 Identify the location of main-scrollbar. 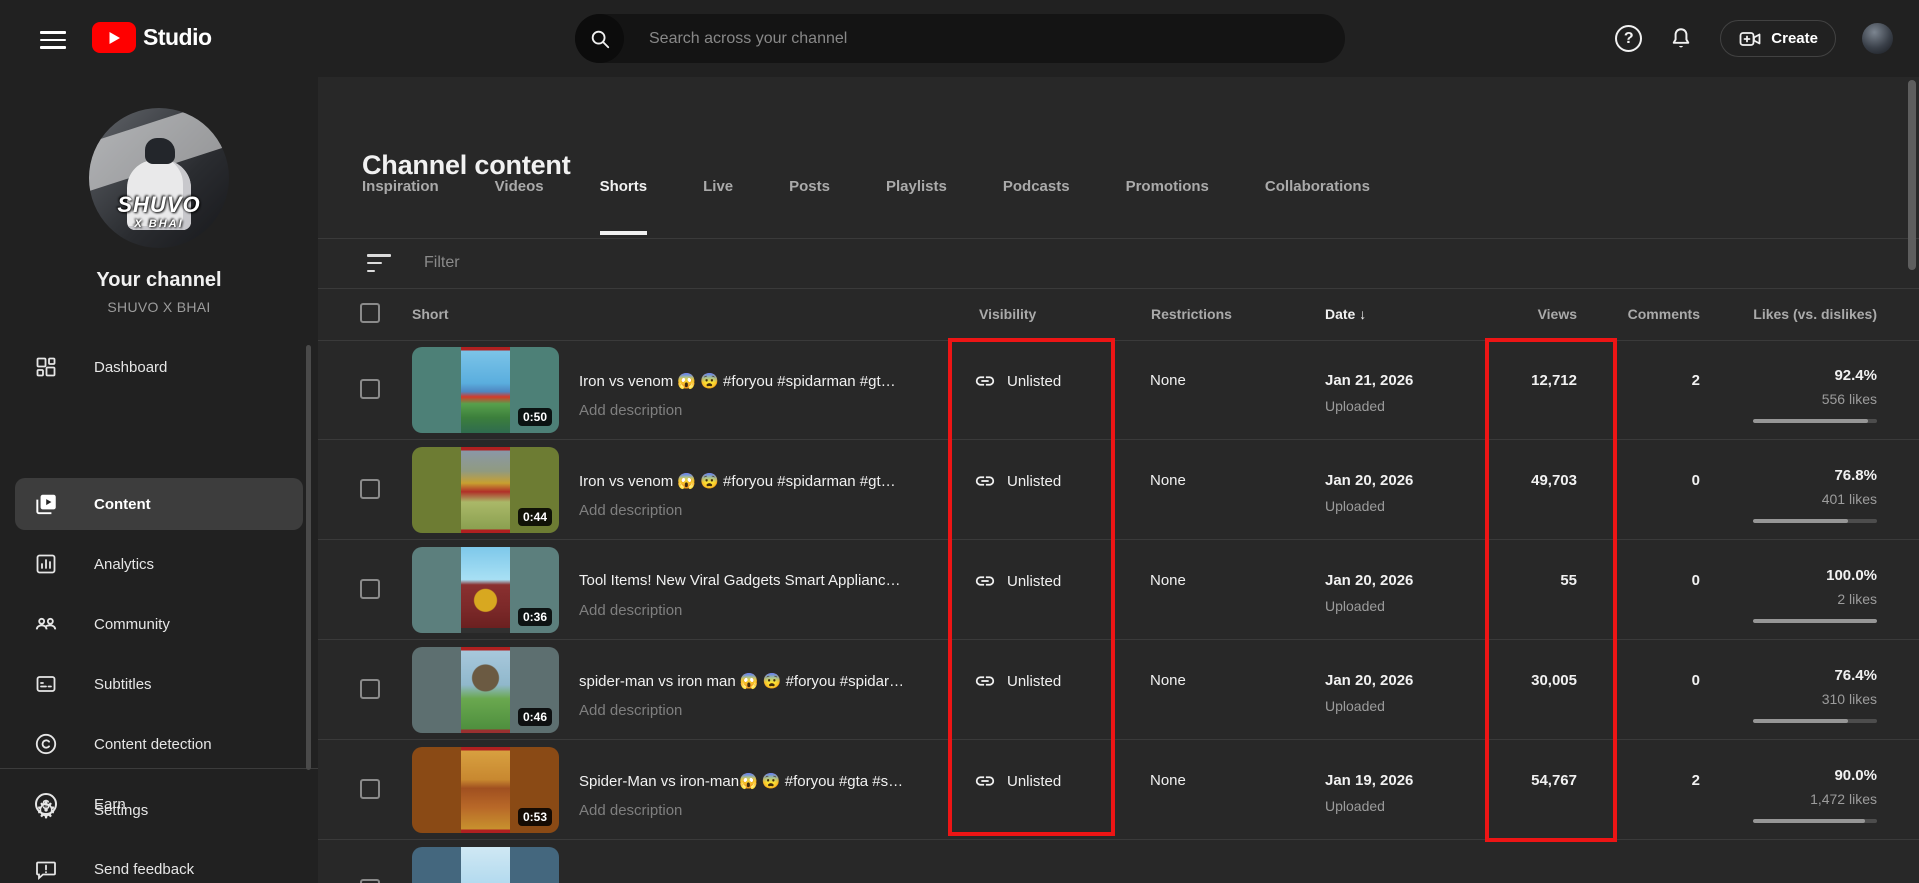
(1912, 175).